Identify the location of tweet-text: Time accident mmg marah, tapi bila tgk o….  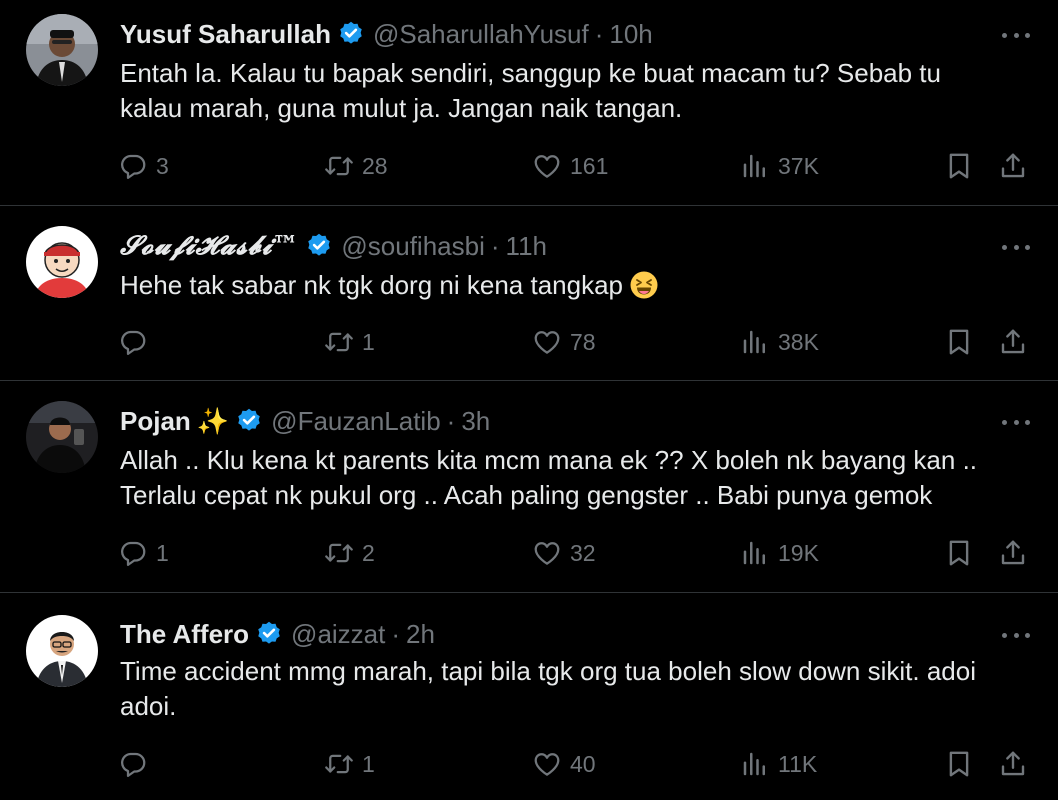
(548, 688).